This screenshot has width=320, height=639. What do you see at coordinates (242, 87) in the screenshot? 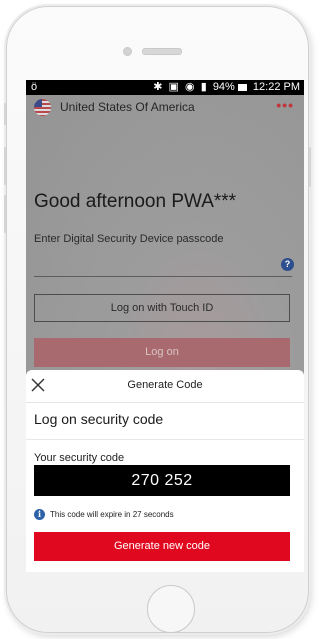
I see `battery-icon` at bounding box center [242, 87].